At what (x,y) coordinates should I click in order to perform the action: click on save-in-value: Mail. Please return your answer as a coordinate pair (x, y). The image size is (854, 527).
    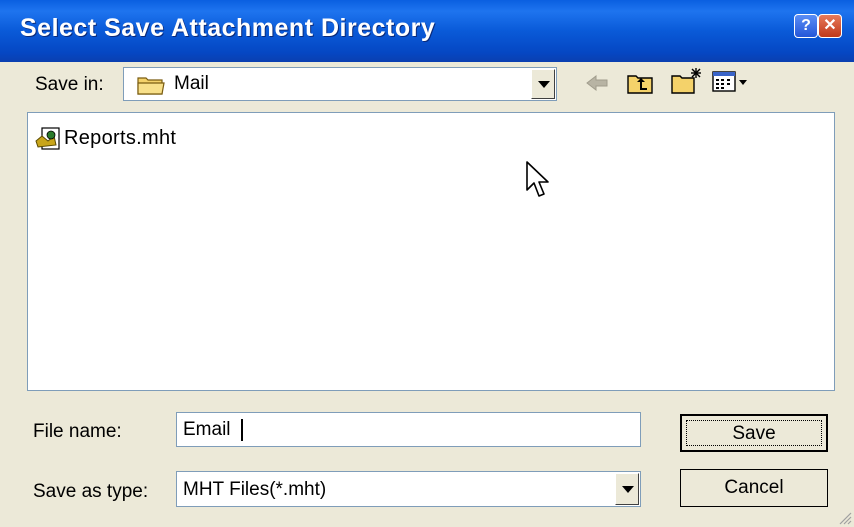
    Looking at the image, I should click on (191, 83).